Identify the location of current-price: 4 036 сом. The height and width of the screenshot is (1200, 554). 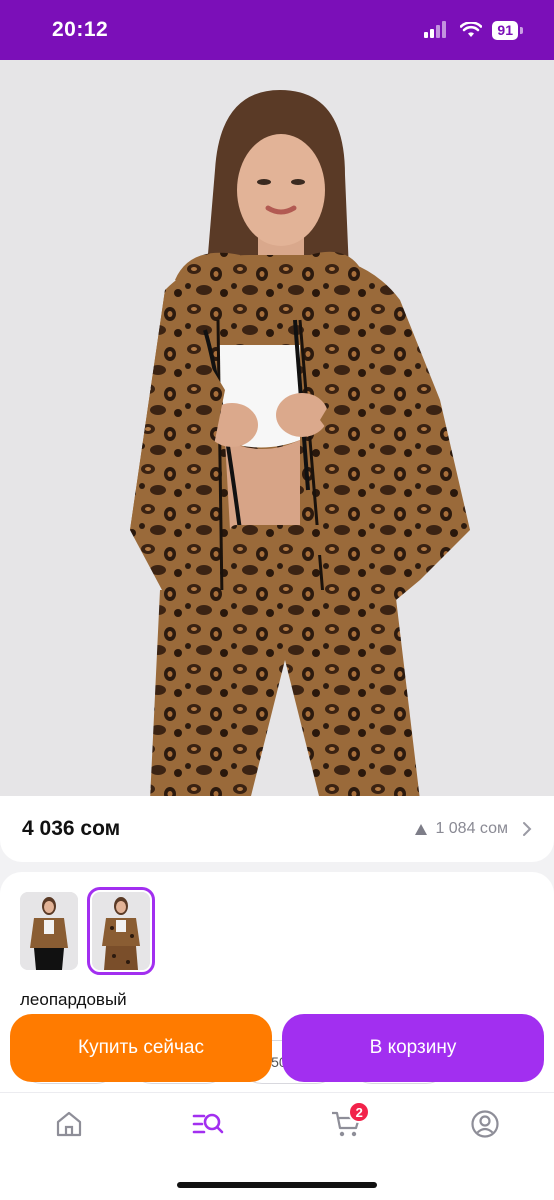
(71, 828).